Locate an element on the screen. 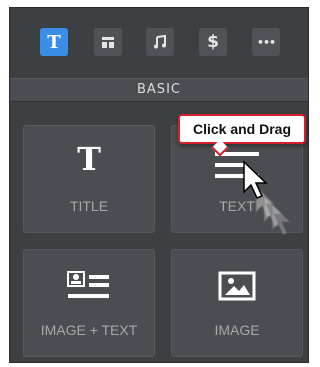  tile-label: IMAGE is located at coordinates (237, 330).